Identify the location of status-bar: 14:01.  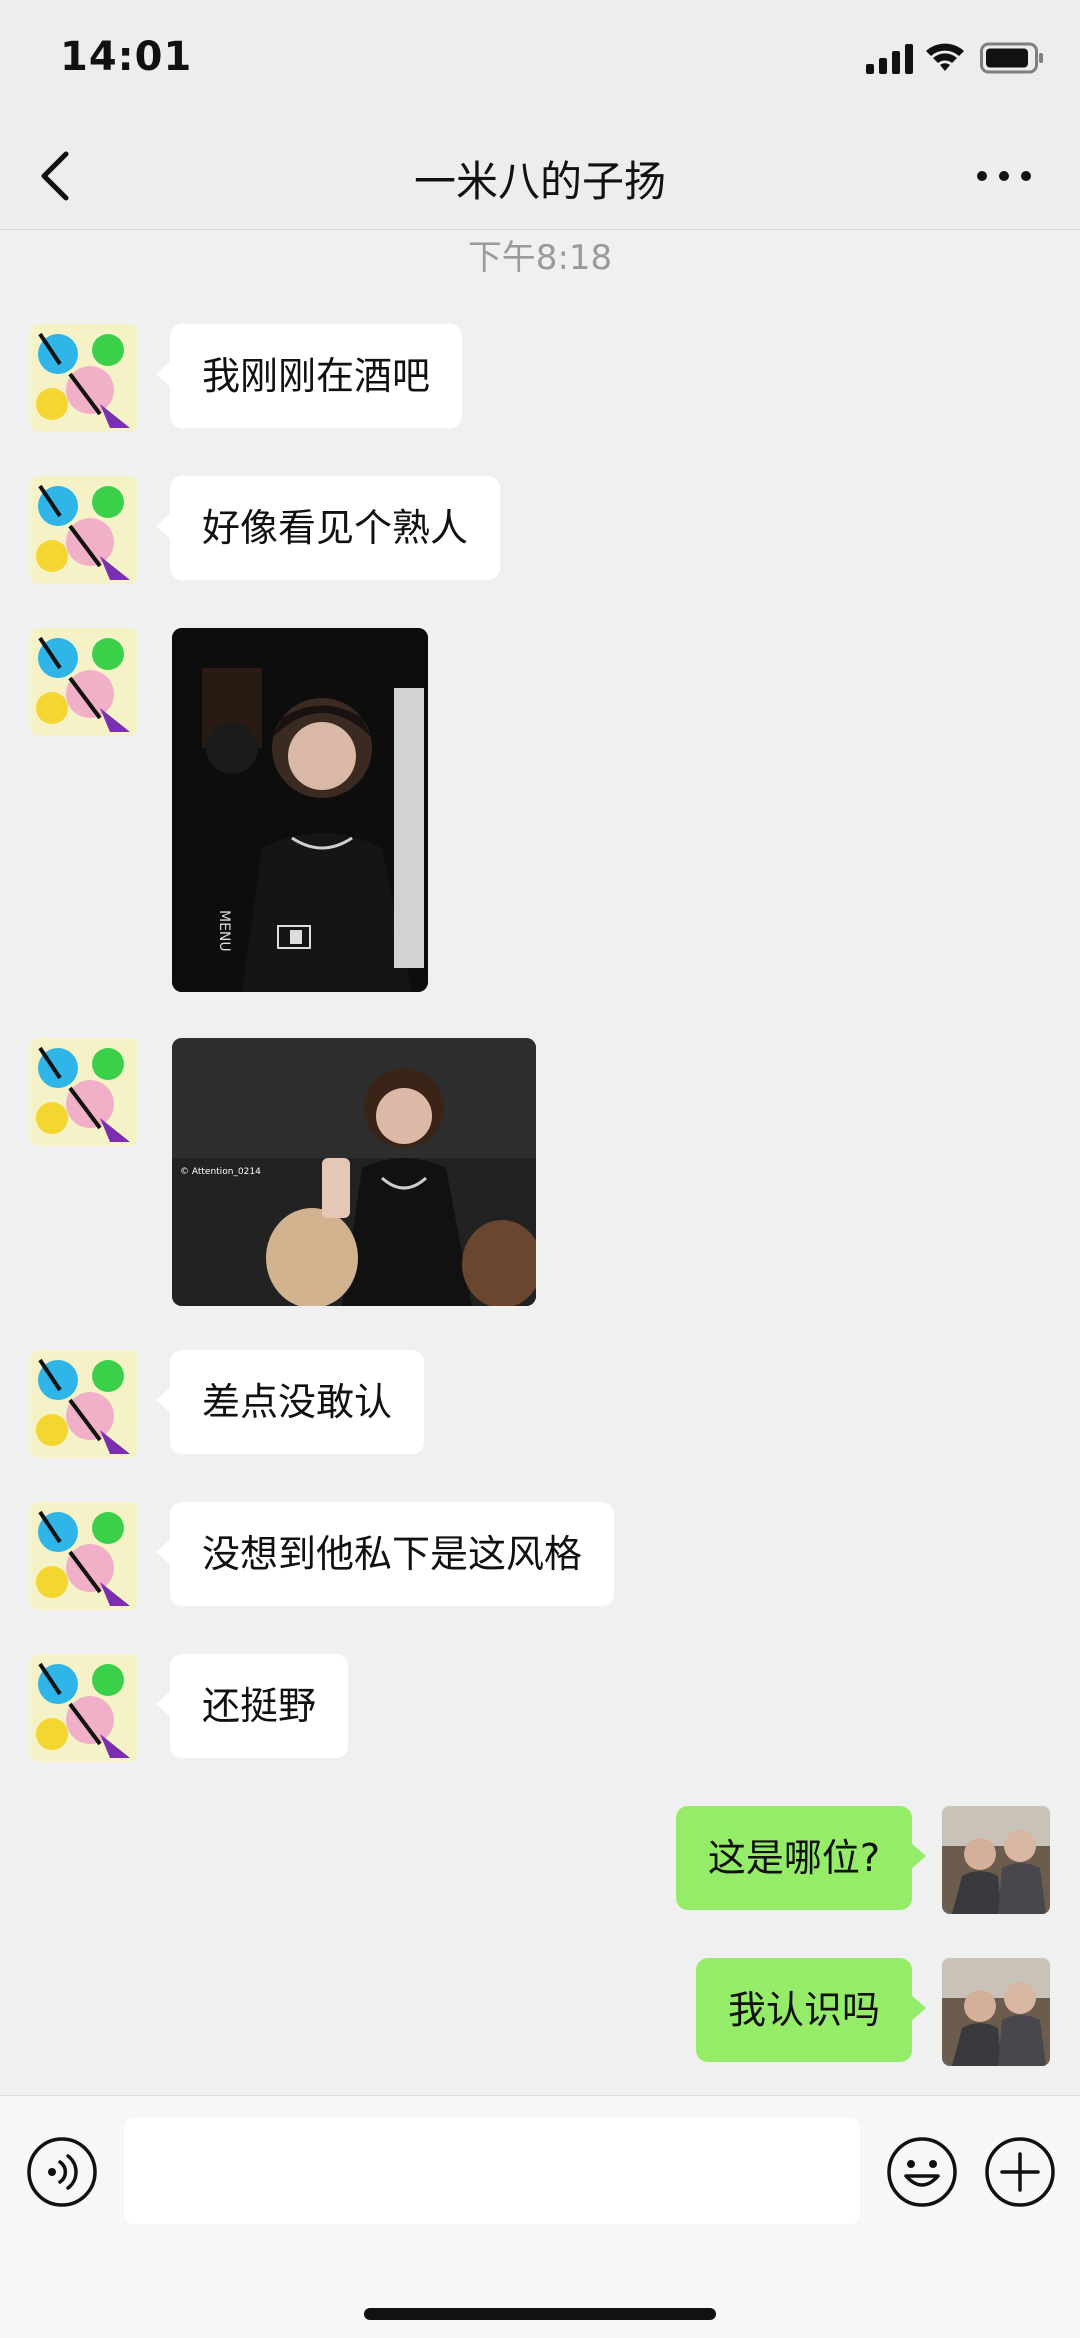
(540, 60).